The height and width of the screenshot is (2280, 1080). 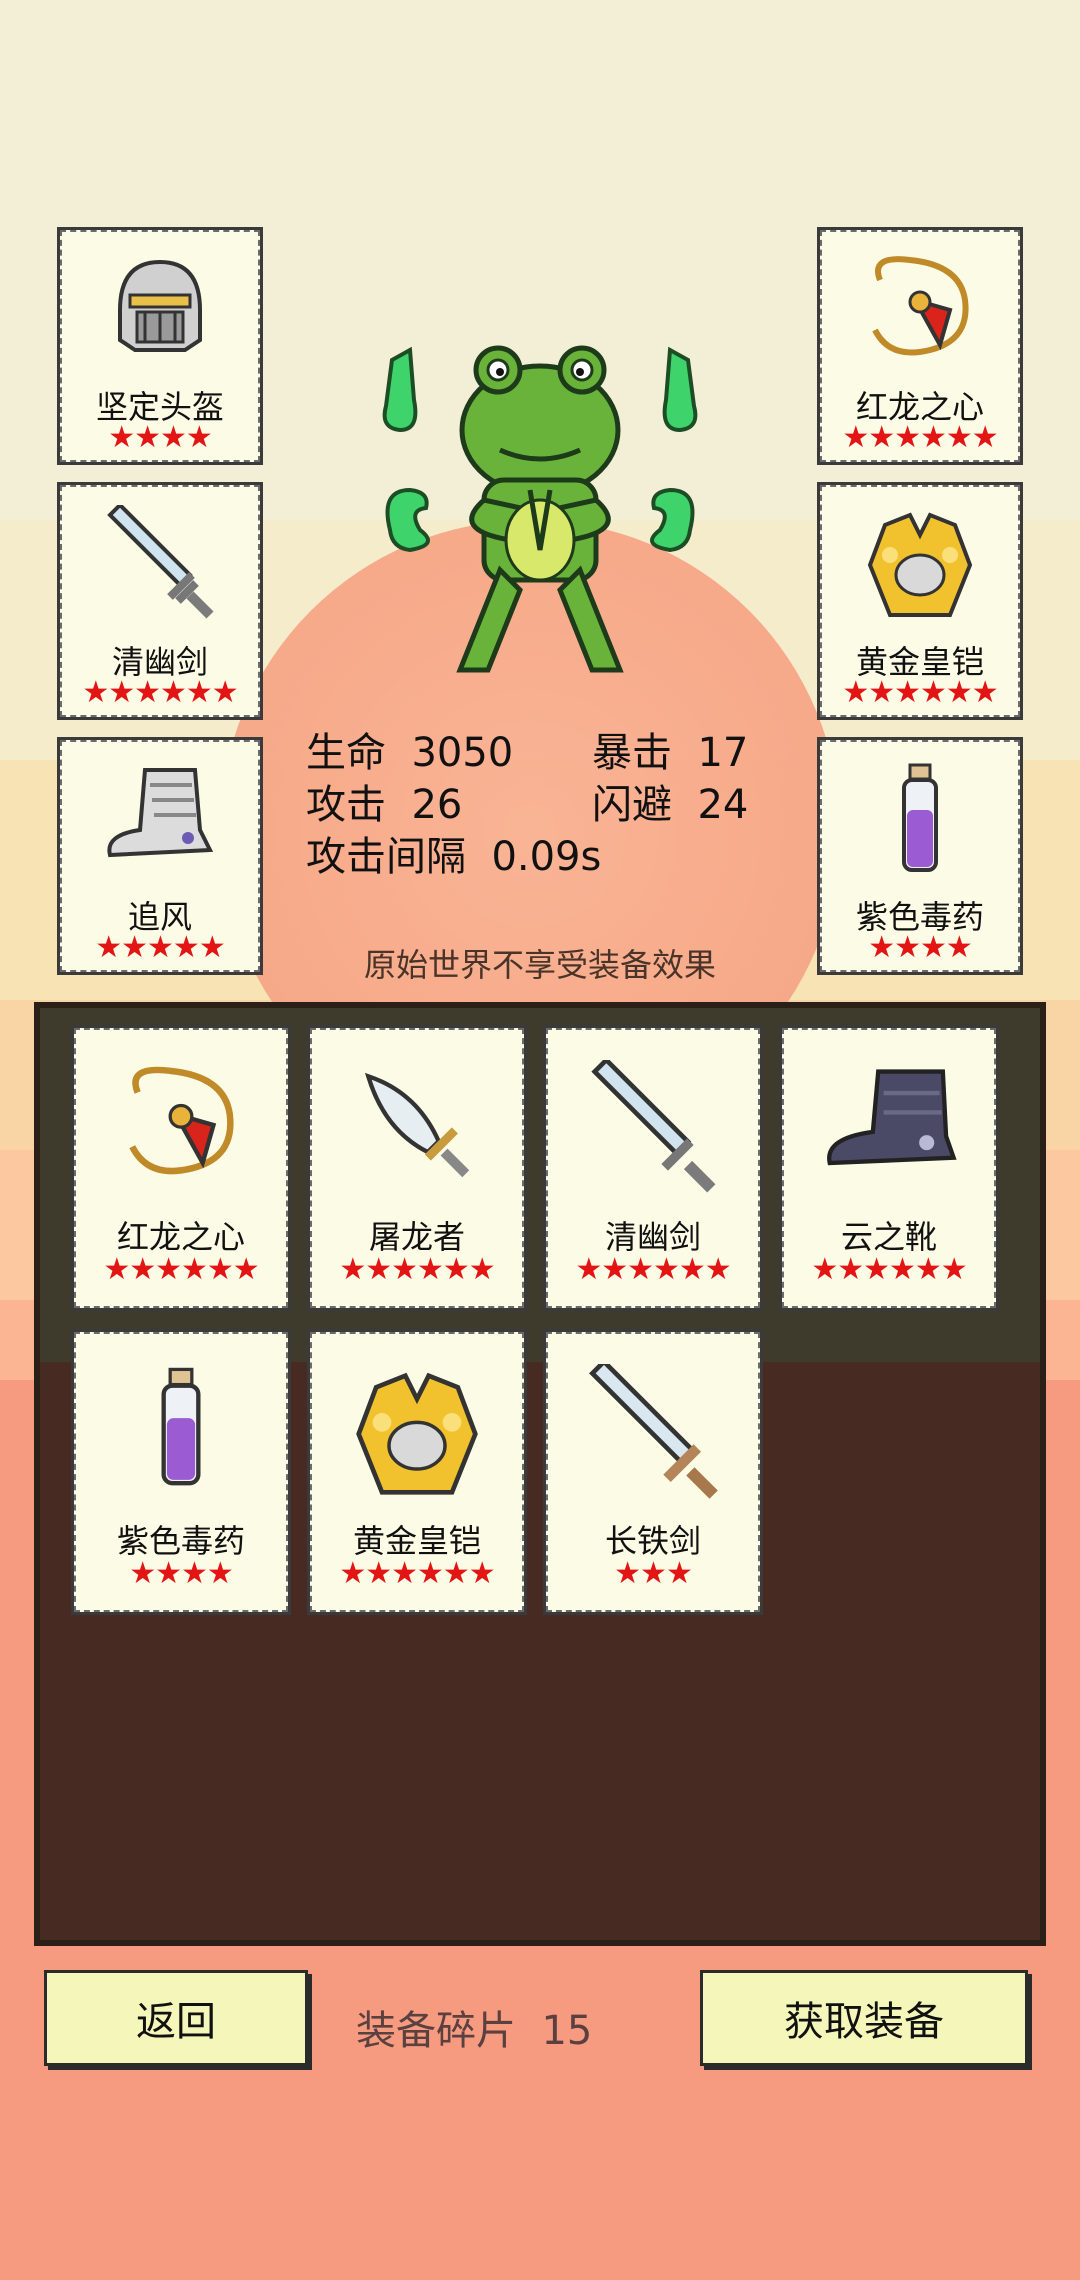 I want to click on fragments-label: 装备碎片, so click(x=436, y=2031).